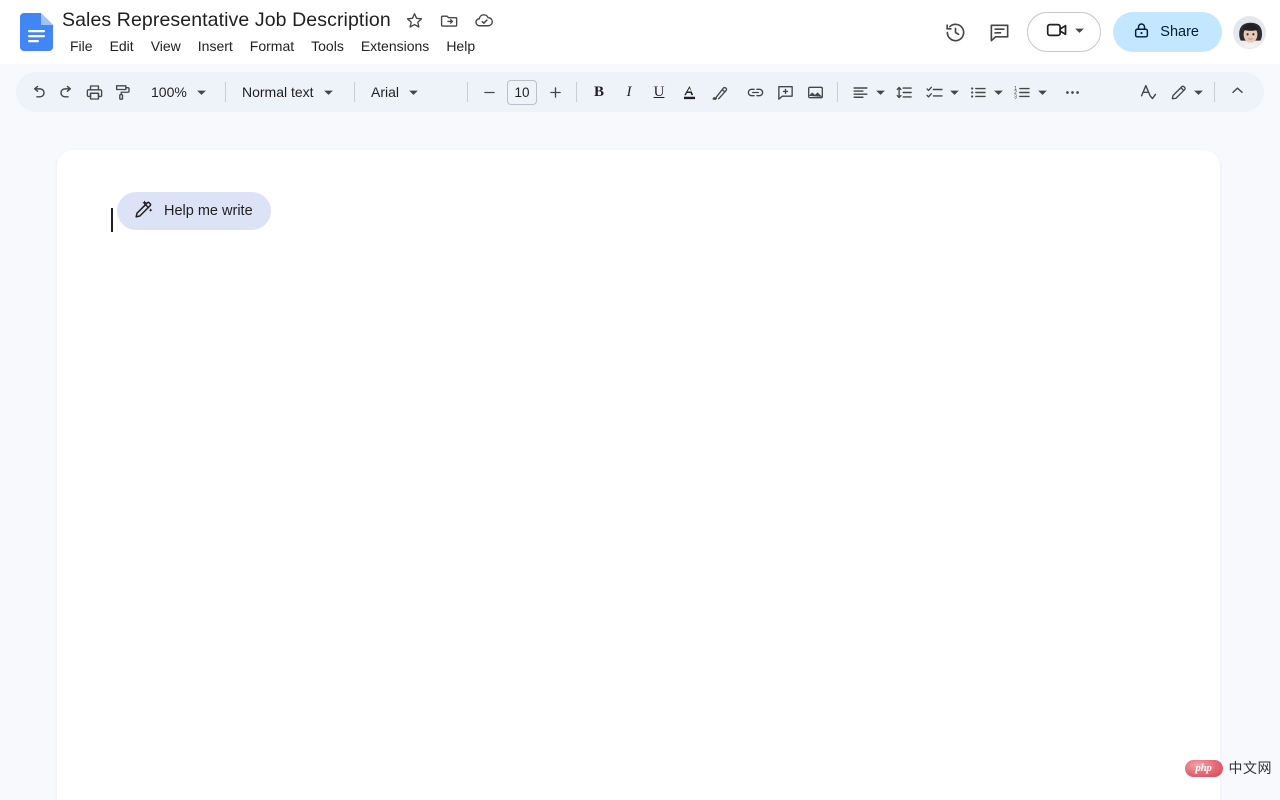  I want to click on menu-format: Format, so click(272, 46).